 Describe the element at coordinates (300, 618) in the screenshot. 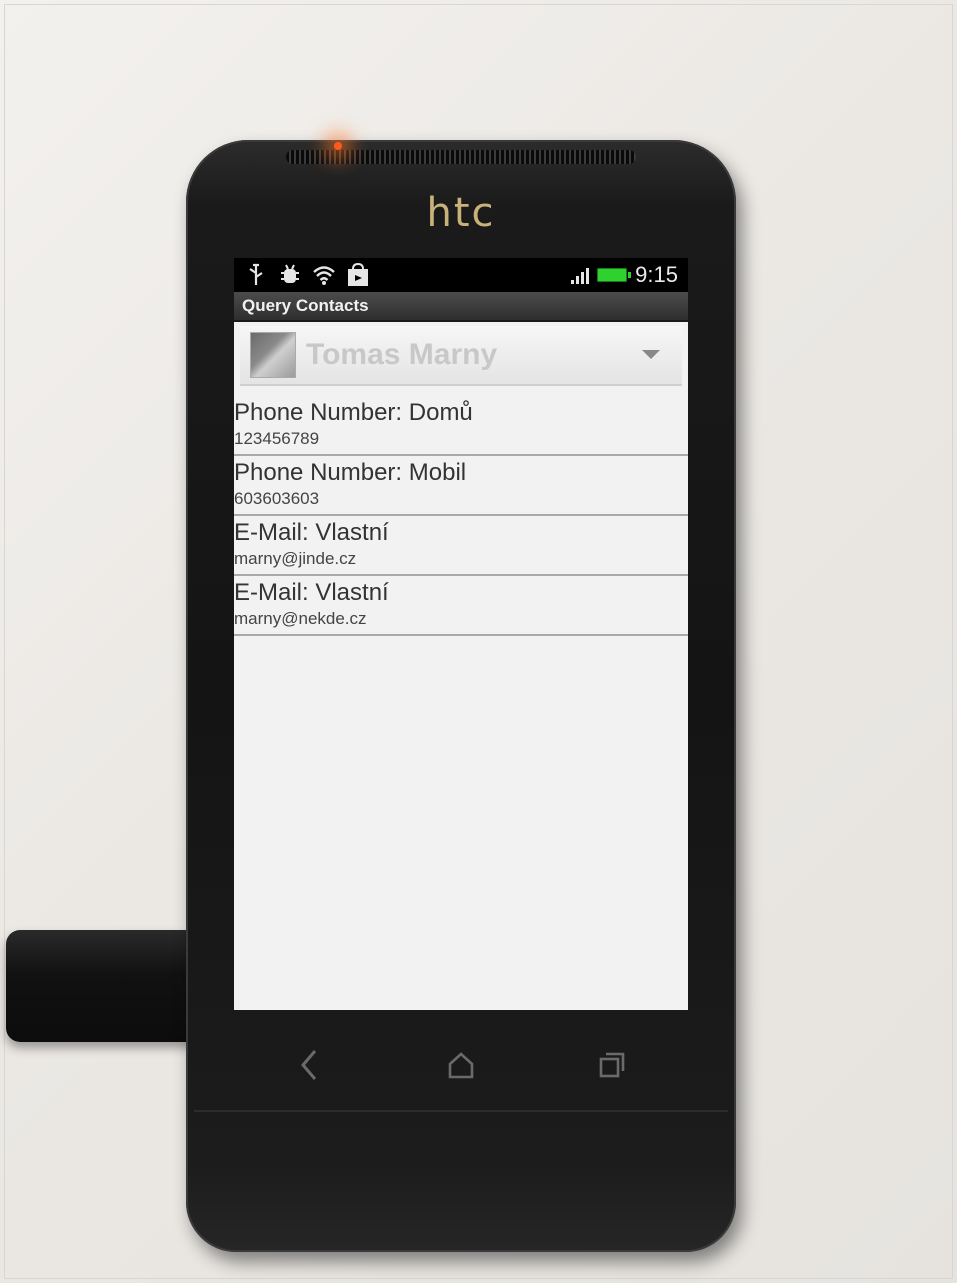

I see `entry-value: marny@nekde.cz` at that location.